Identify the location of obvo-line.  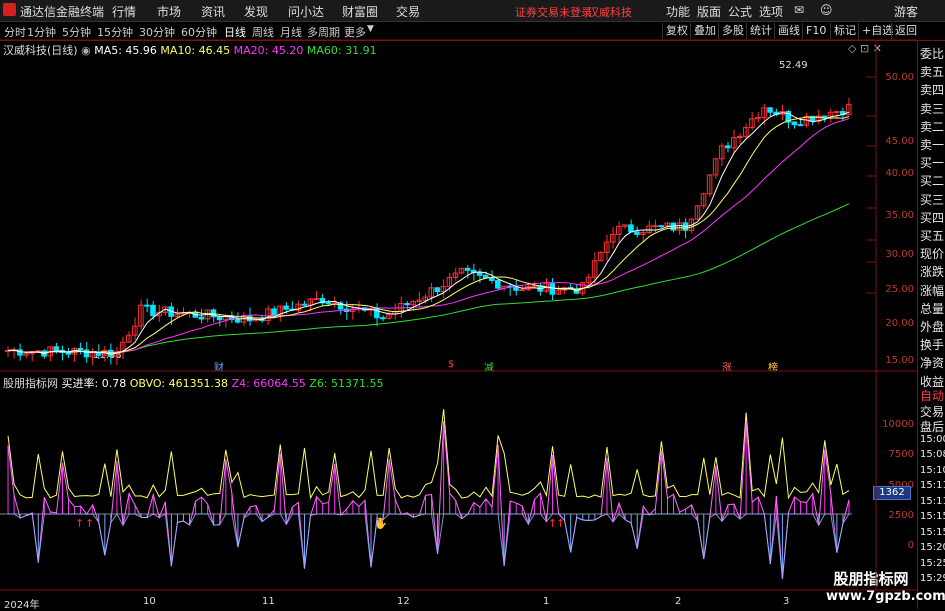
(428, 454).